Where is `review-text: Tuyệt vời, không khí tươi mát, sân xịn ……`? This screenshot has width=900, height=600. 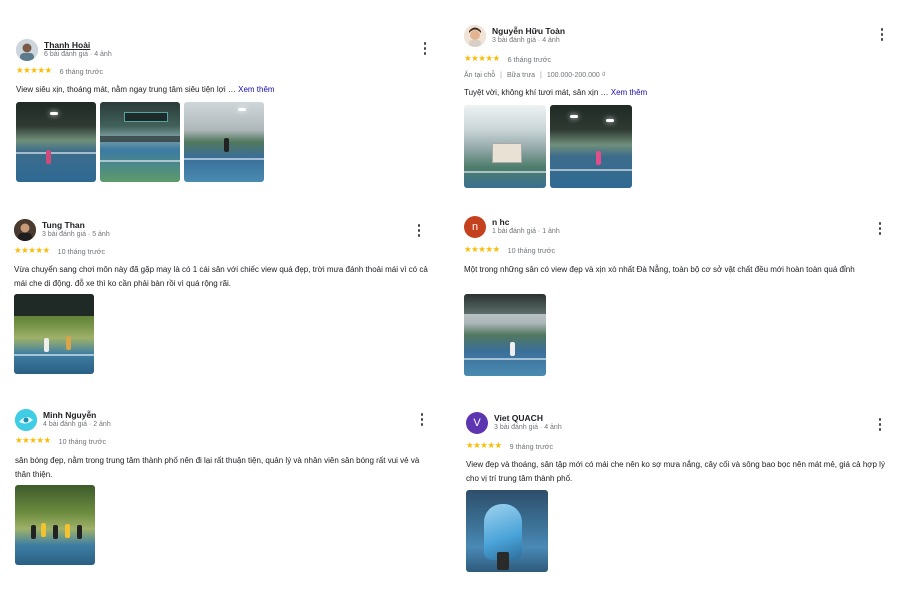
review-text: Tuyệt vời, không khí tươi mát, sân xịn …… is located at coordinates (669, 93).